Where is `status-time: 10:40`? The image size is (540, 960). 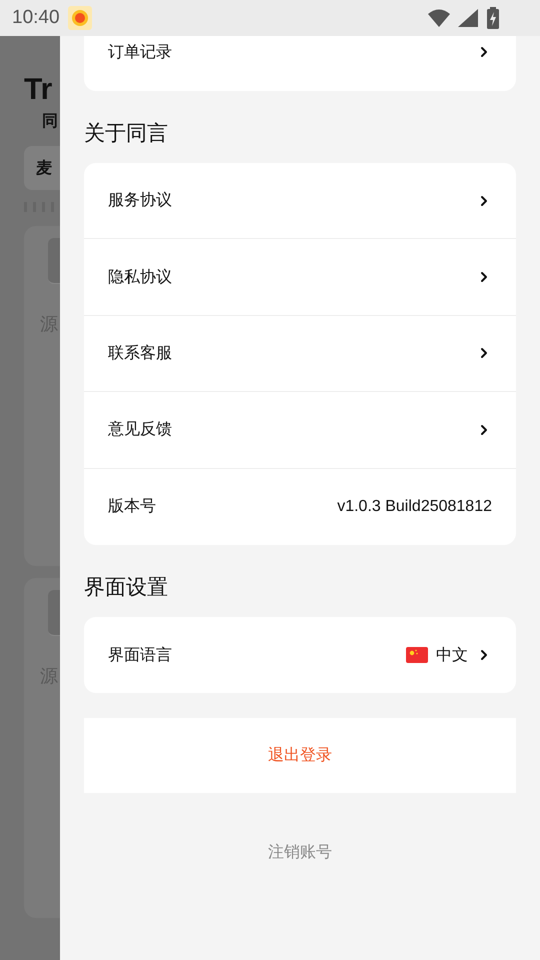
status-time: 10:40 is located at coordinates (36, 18).